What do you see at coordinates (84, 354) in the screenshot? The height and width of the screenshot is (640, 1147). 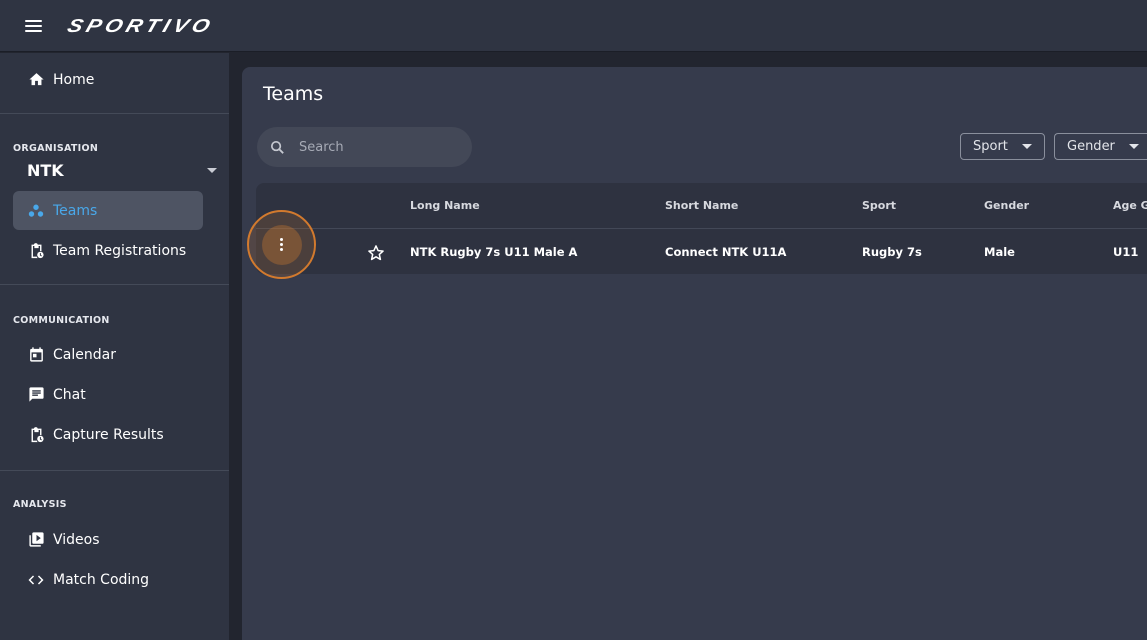 I see `sidebar-item-label: Calendar` at bounding box center [84, 354].